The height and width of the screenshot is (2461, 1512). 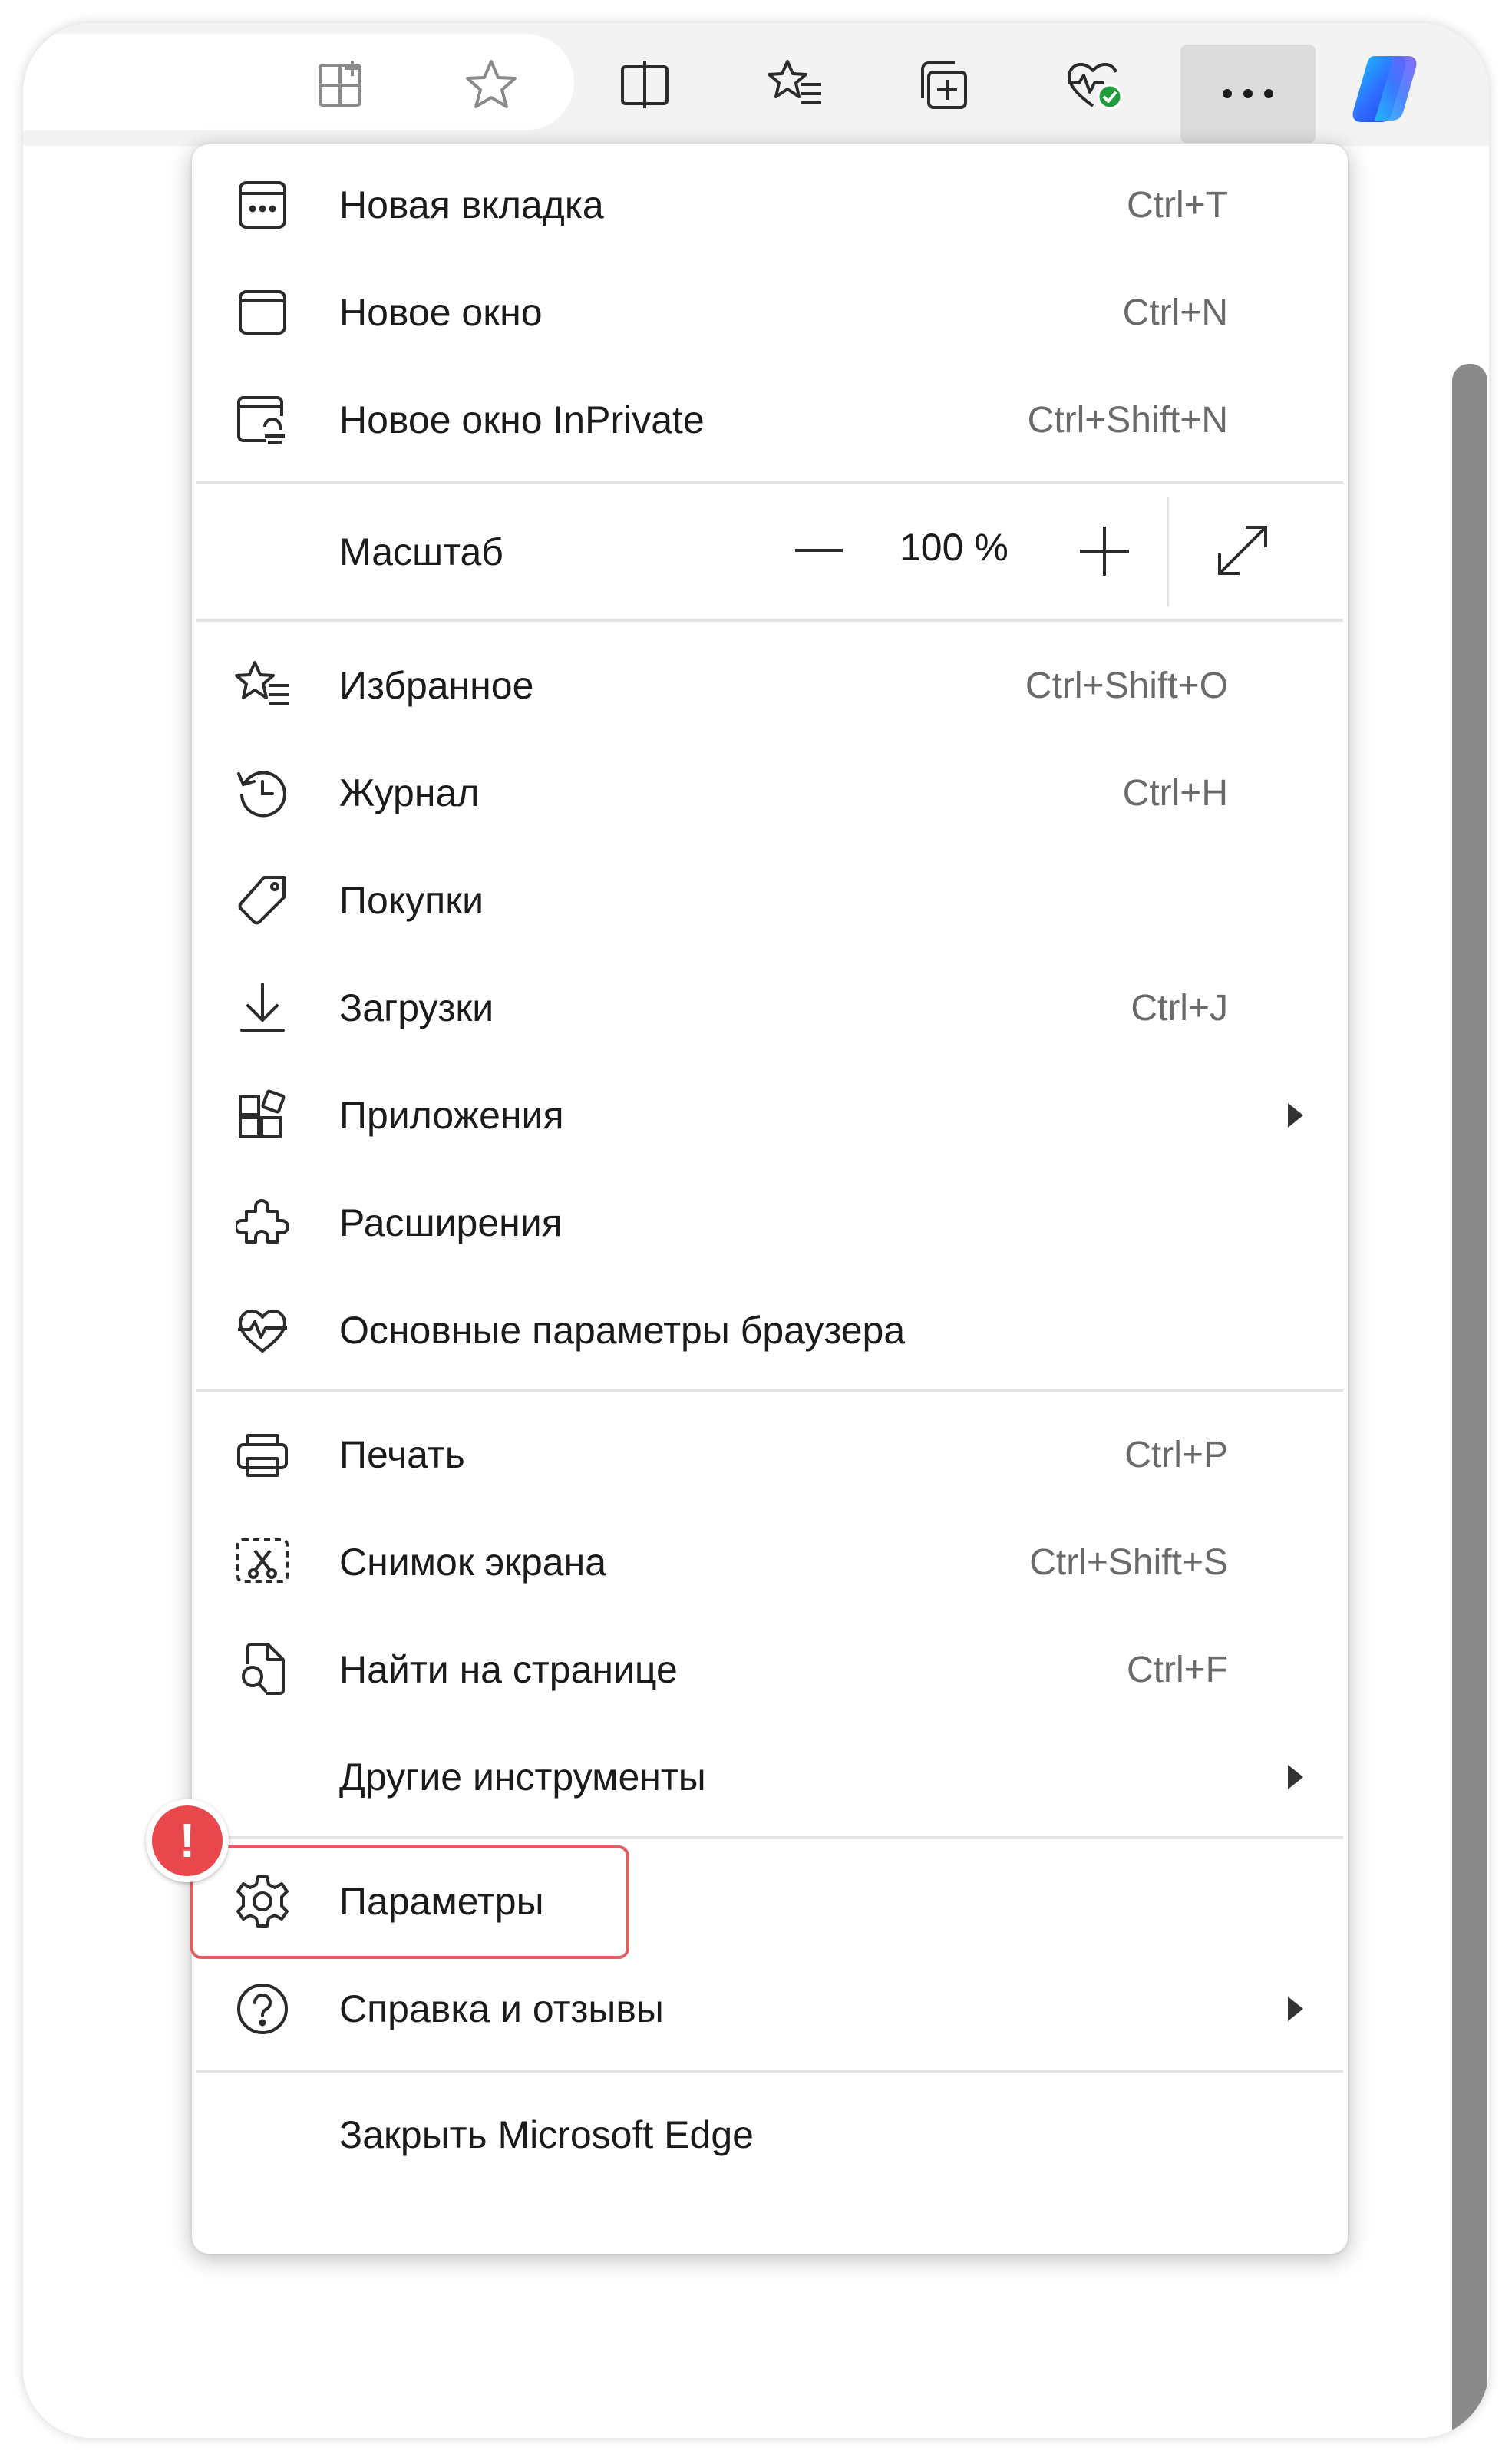 I want to click on menu-item-label: Закрыть Microsoft Edge, so click(x=547, y=2135).